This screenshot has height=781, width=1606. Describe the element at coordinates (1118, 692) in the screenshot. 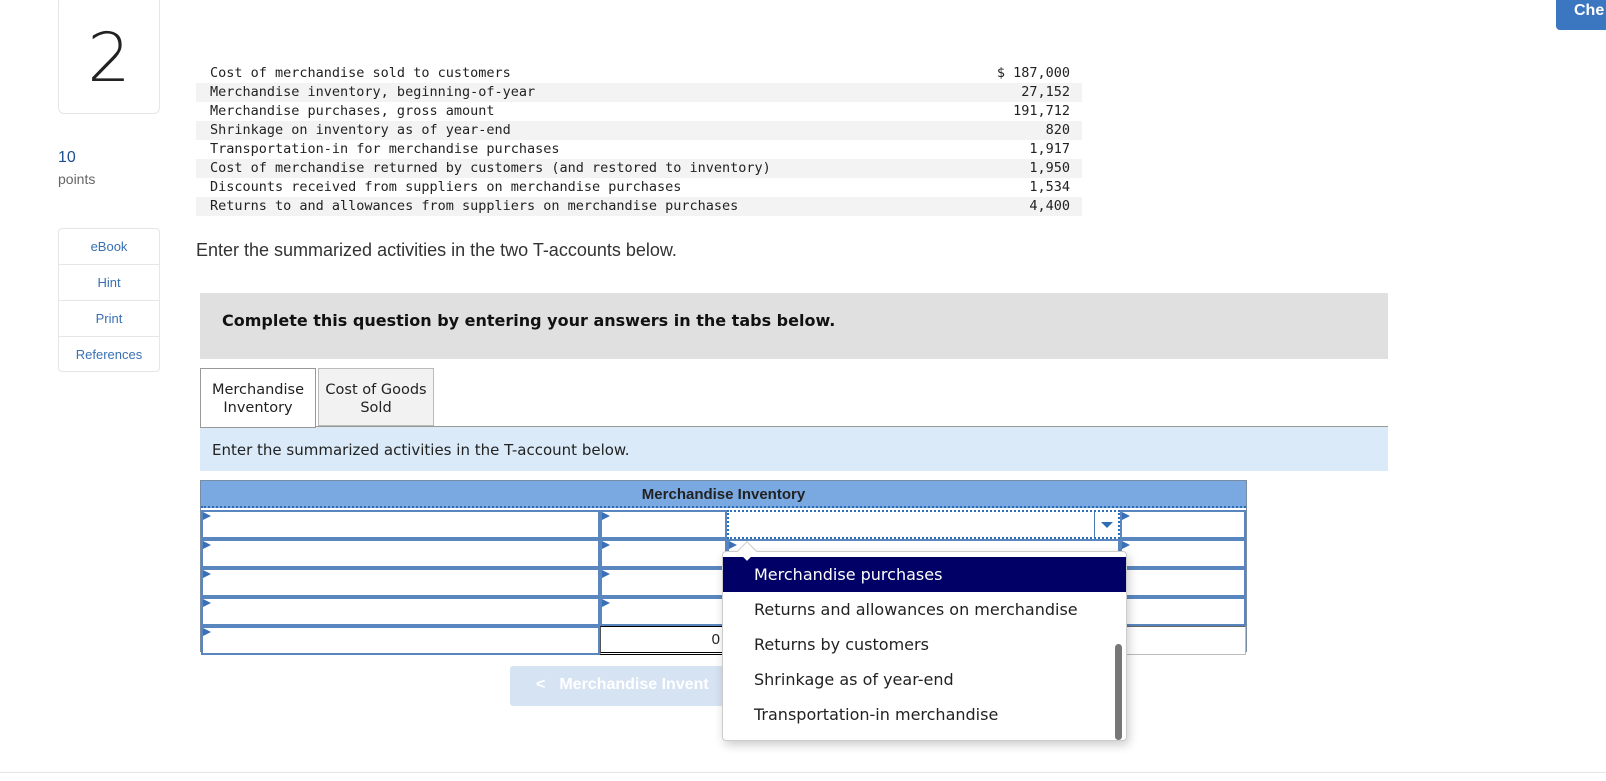

I see `dropdown-scrollbar` at that location.